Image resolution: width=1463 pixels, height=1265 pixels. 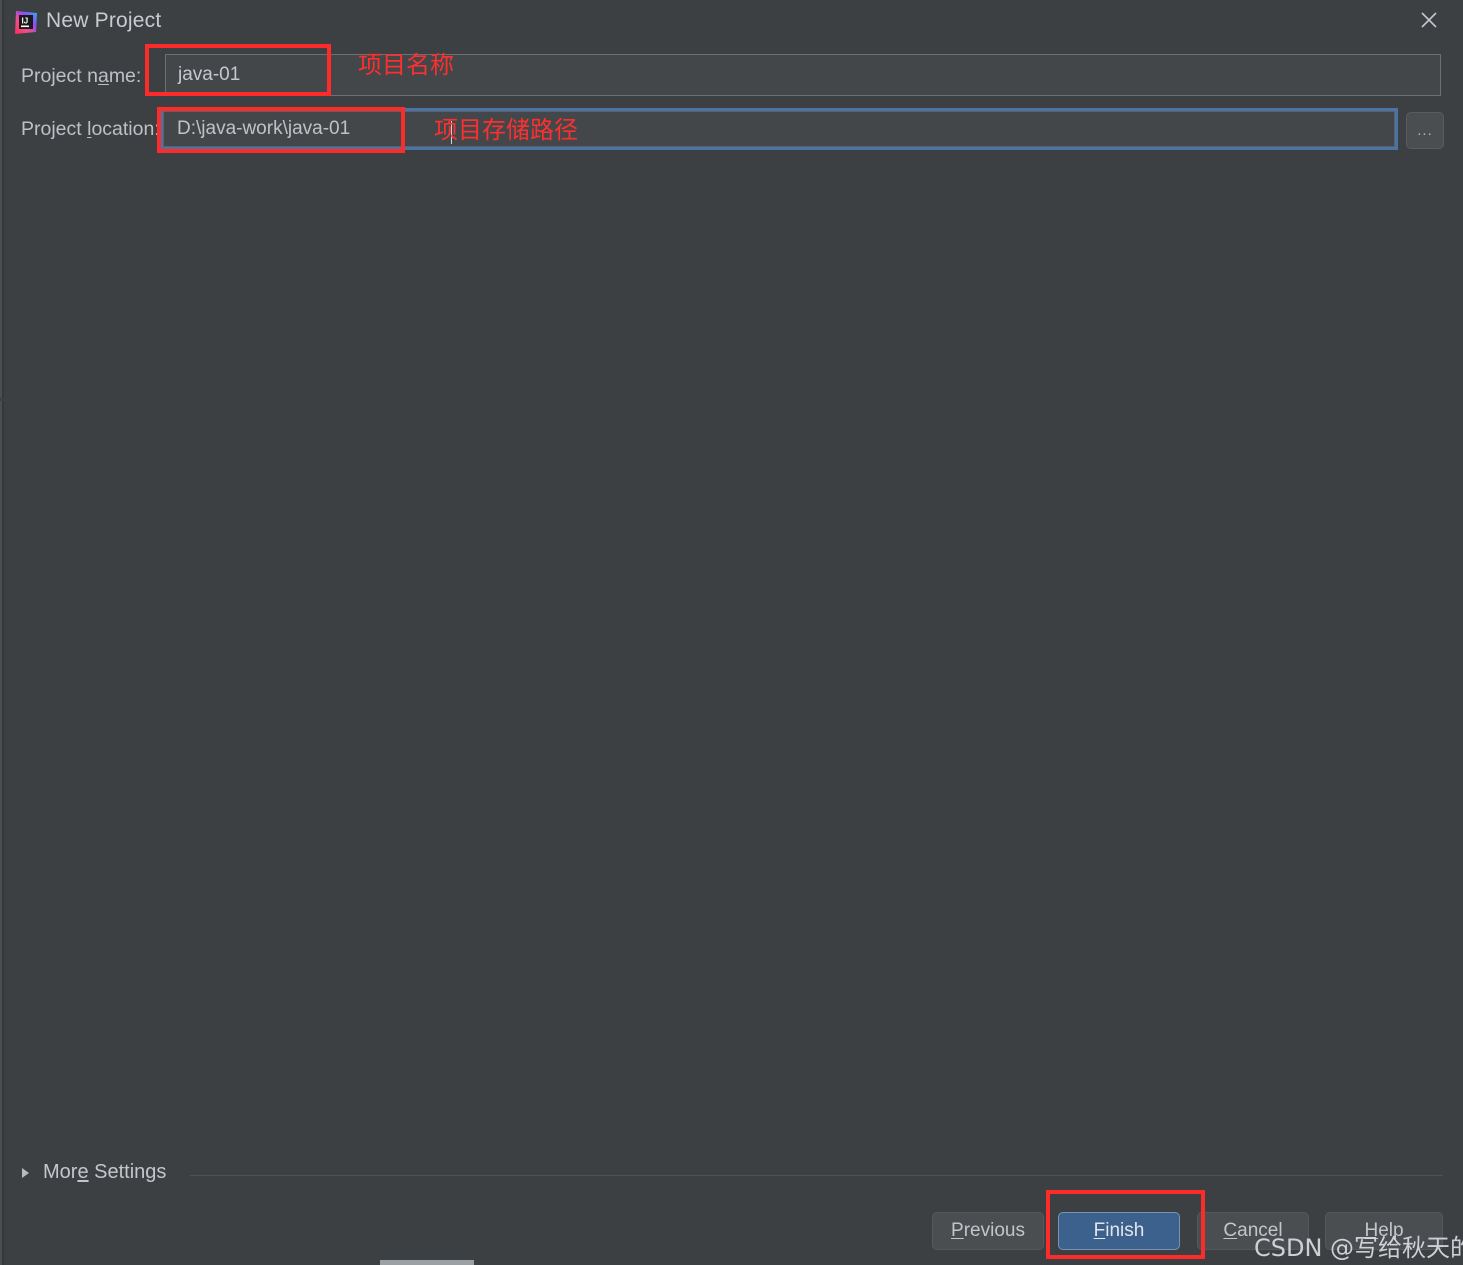 What do you see at coordinates (105, 1172) in the screenshot?
I see `more-settings-label: More Settings` at bounding box center [105, 1172].